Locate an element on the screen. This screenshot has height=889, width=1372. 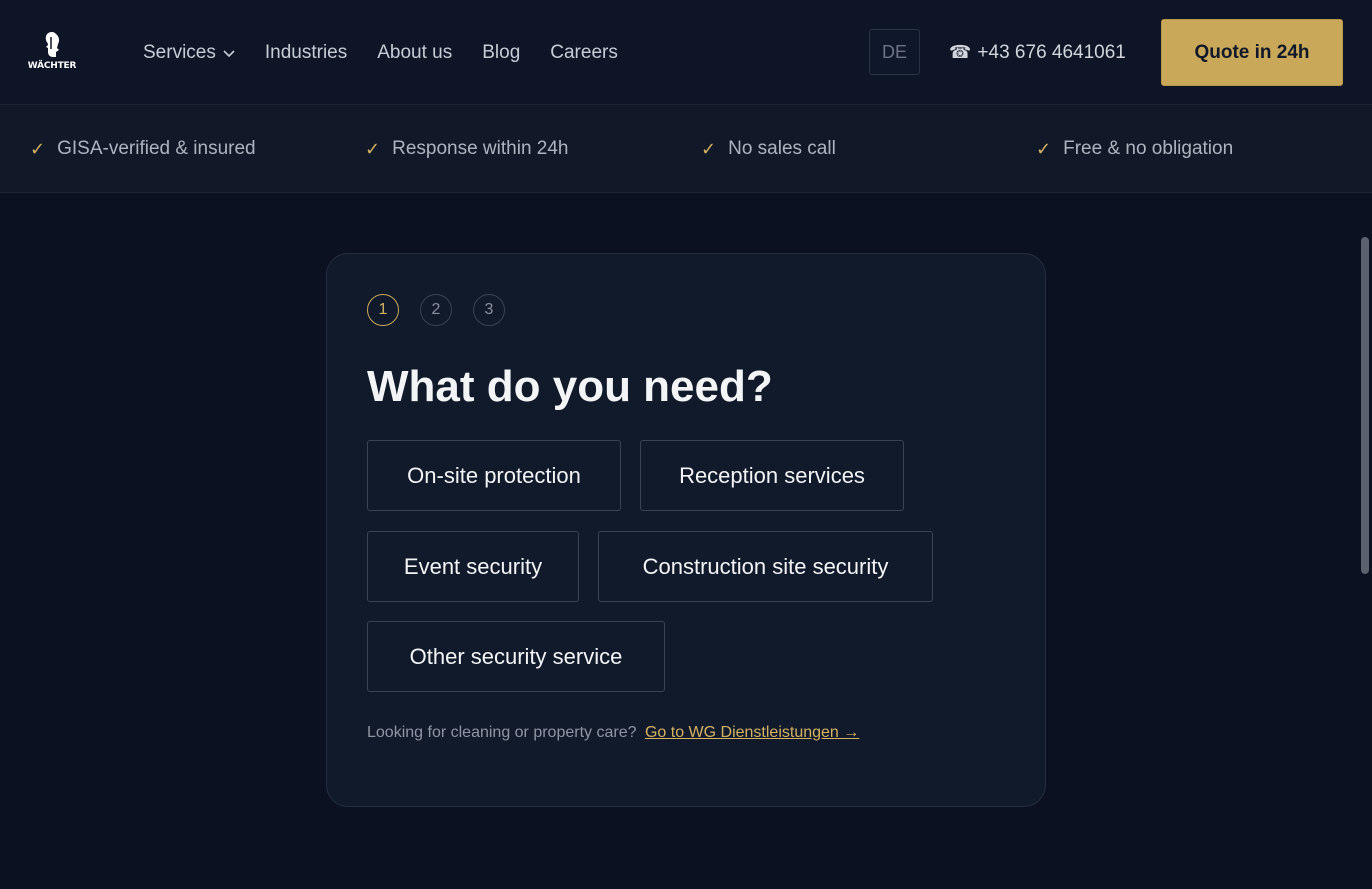
nav-item-blog: Blog is located at coordinates (501, 53).